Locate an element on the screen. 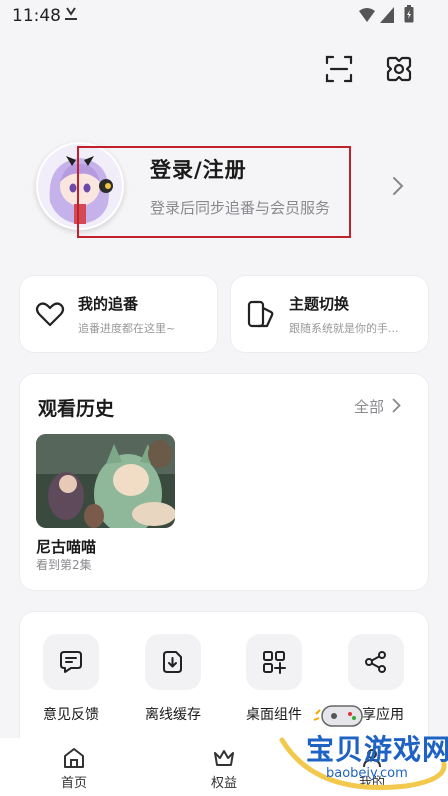 This screenshot has height=796, width=448. share-app-button is located at coordinates (376, 662).